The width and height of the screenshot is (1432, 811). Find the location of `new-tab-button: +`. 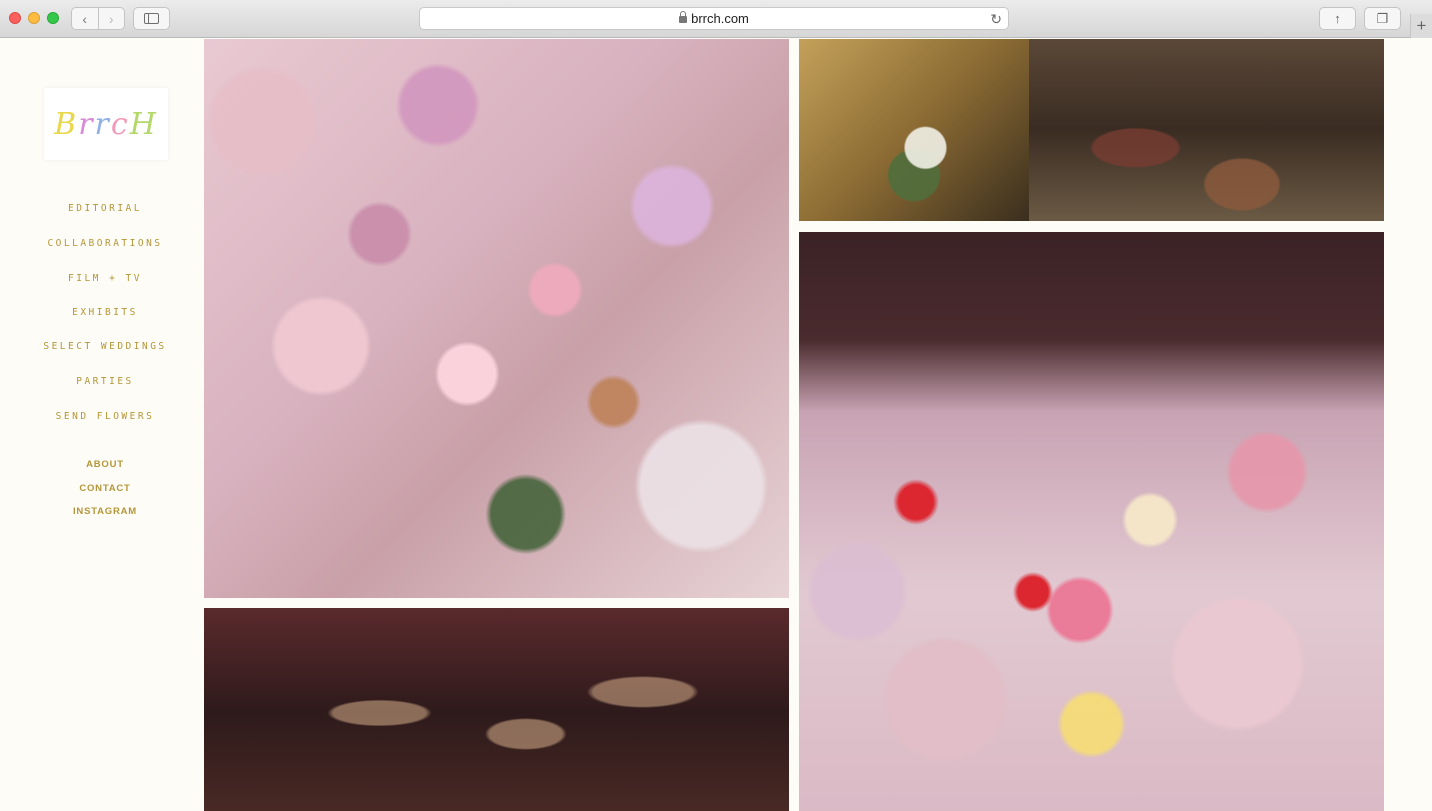

new-tab-button: + is located at coordinates (1421, 26).